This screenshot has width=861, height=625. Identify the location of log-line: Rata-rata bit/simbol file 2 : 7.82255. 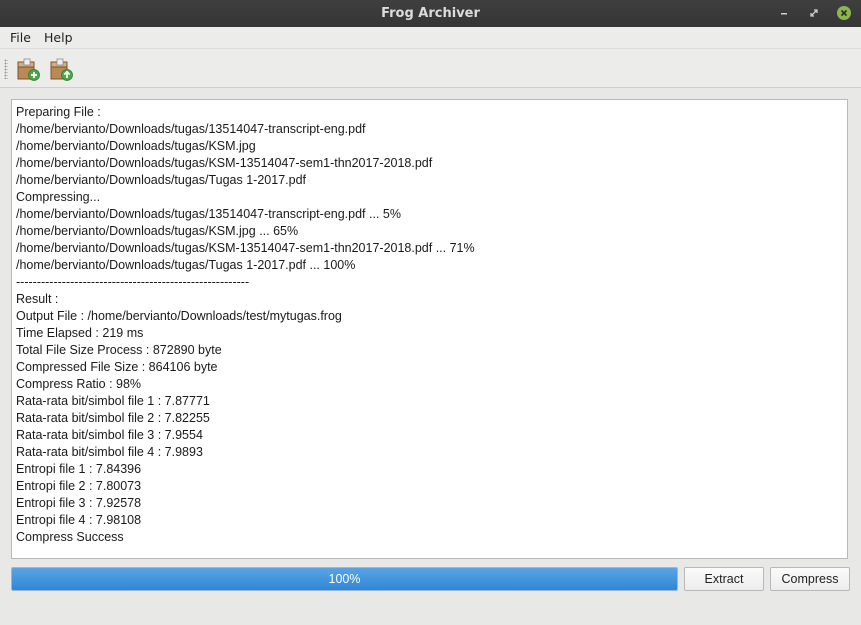
(113, 418).